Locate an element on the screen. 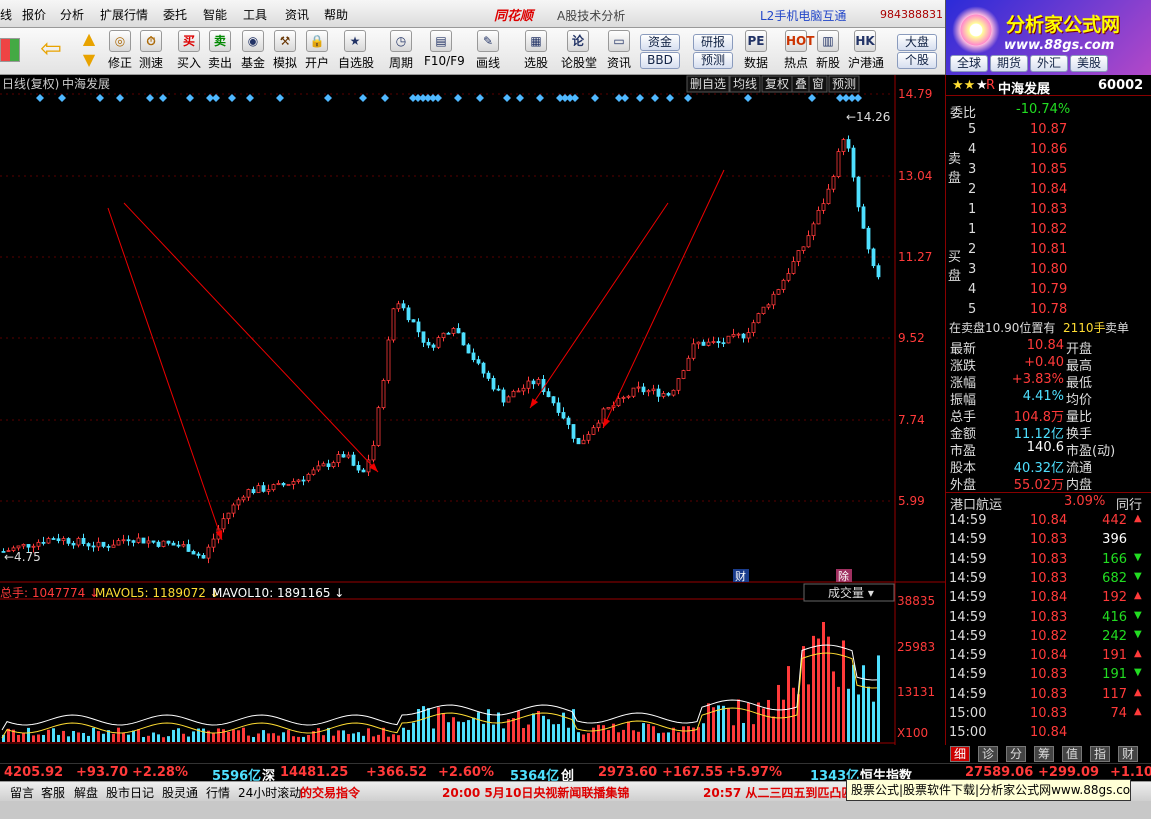  status-item-5: 行情 is located at coordinates (218, 792).